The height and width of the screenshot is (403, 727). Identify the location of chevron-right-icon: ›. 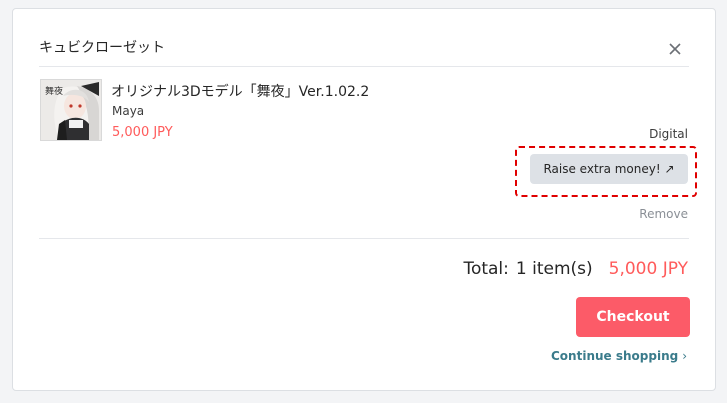
(685, 356).